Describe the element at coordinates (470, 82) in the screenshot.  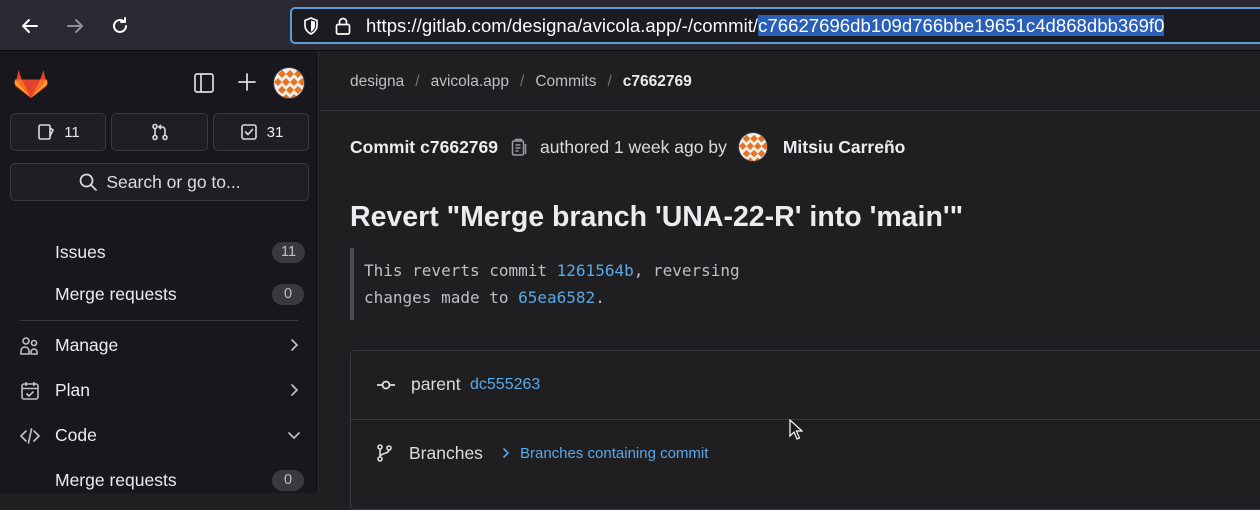
I see `breadcrumb-project: avicola.app` at that location.